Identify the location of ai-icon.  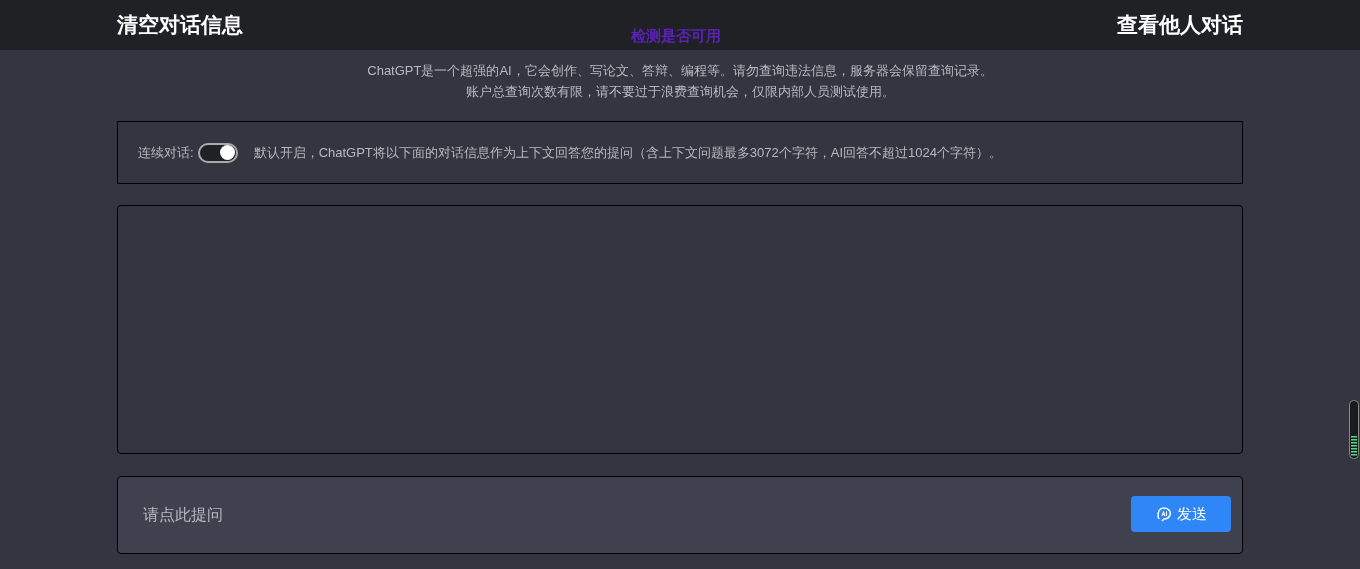
(1163, 514).